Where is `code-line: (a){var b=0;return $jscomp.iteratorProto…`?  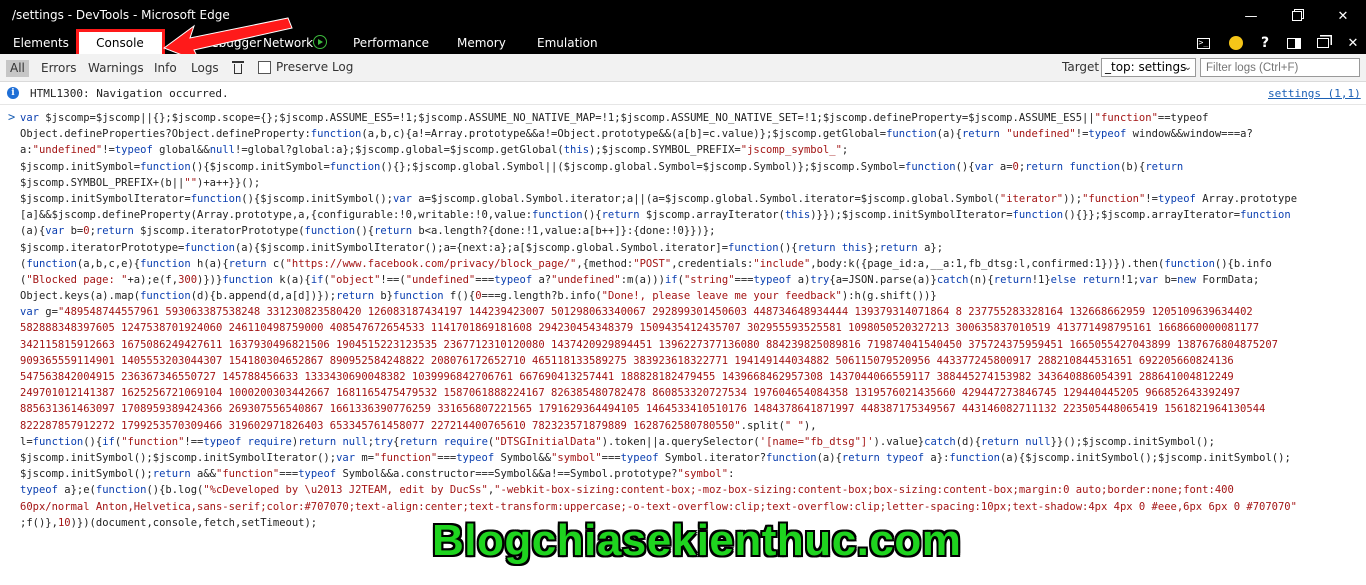
code-line: (a){var b=0;return $jscomp.iteratorProto… is located at coordinates (690, 231).